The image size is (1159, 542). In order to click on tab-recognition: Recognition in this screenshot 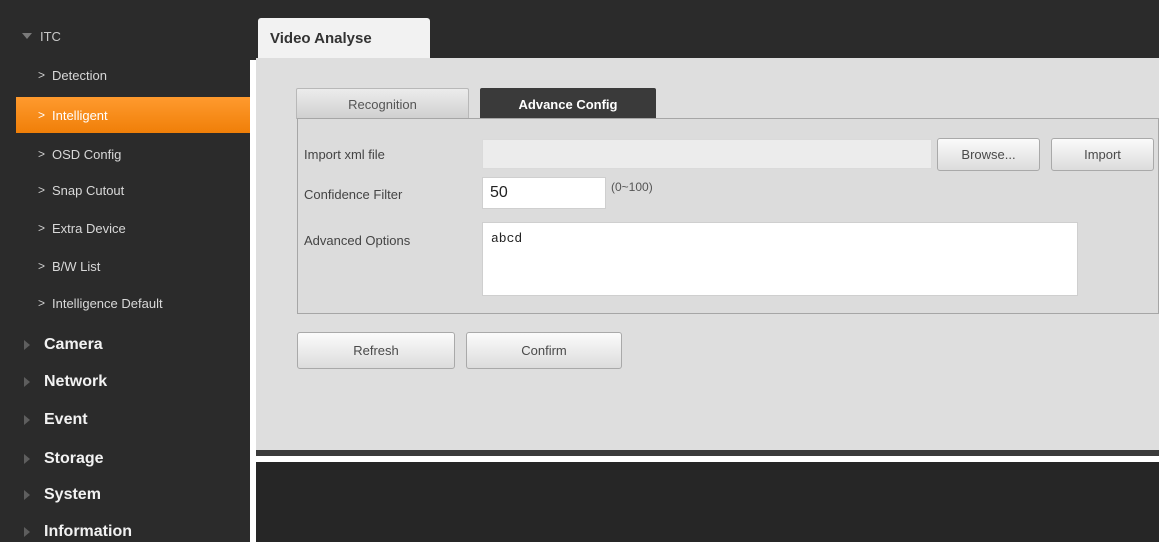, I will do `click(382, 103)`.